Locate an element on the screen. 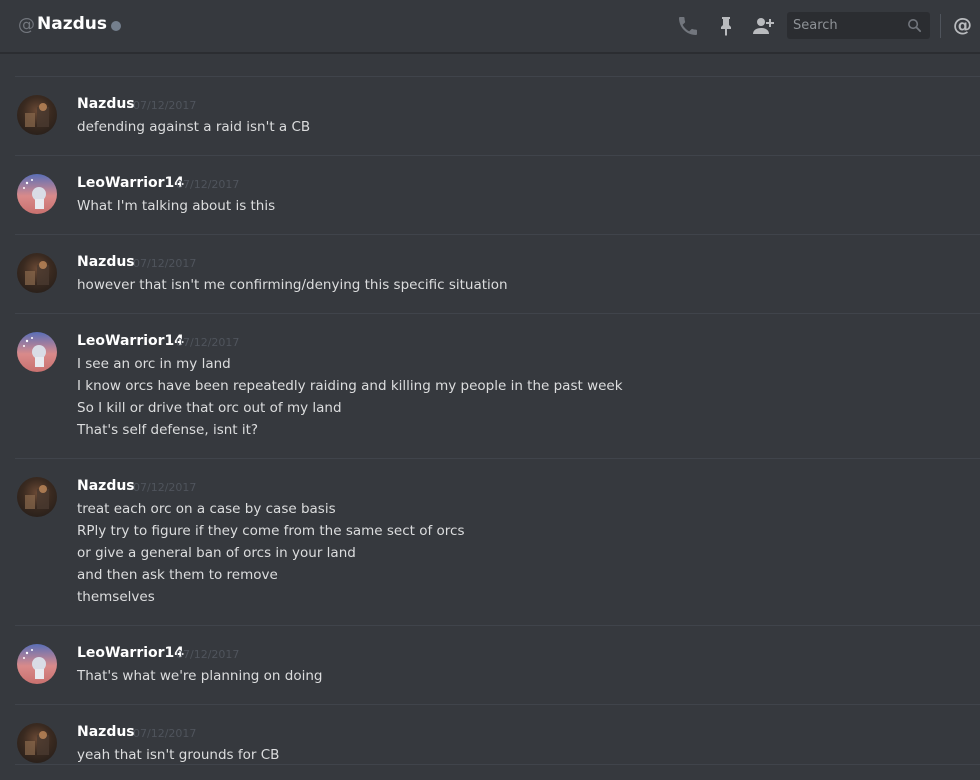  message-line: defending against a raid isn't a CB is located at coordinates (194, 127).